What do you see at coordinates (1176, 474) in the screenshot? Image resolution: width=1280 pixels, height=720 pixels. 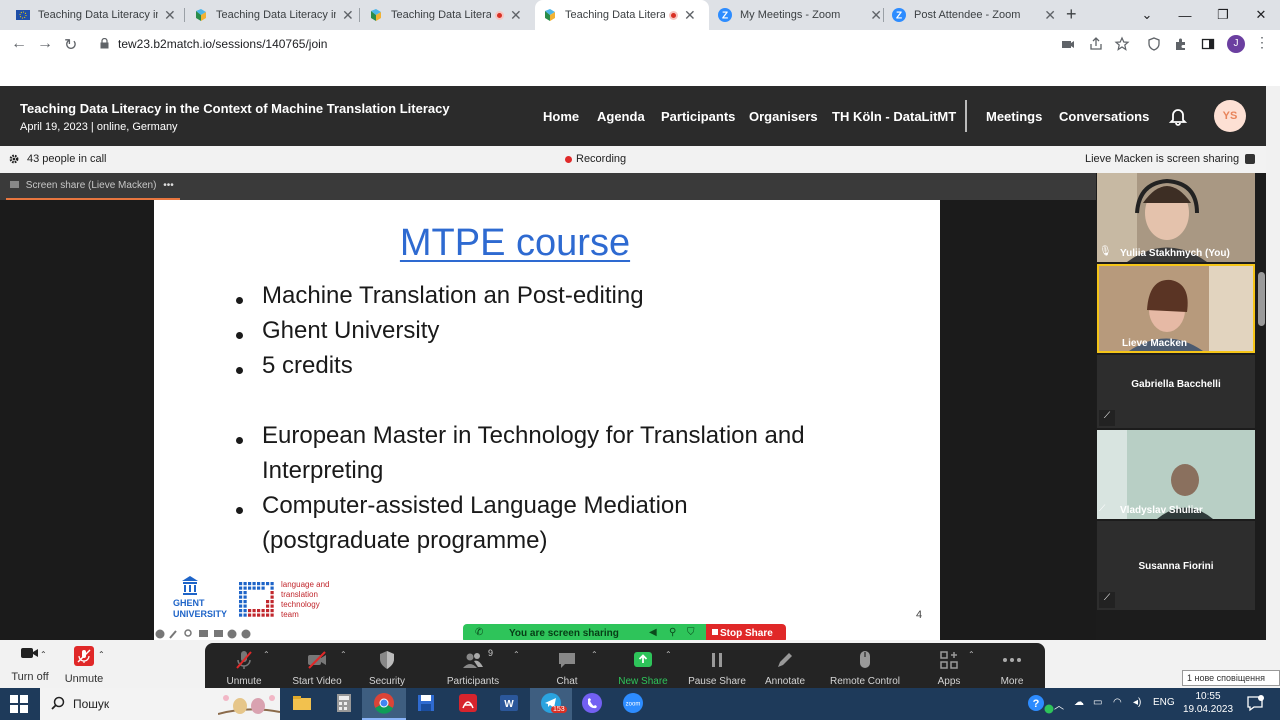 I see `participant-tile-video: ⟋ Vladyslav Shuliar` at bounding box center [1176, 474].